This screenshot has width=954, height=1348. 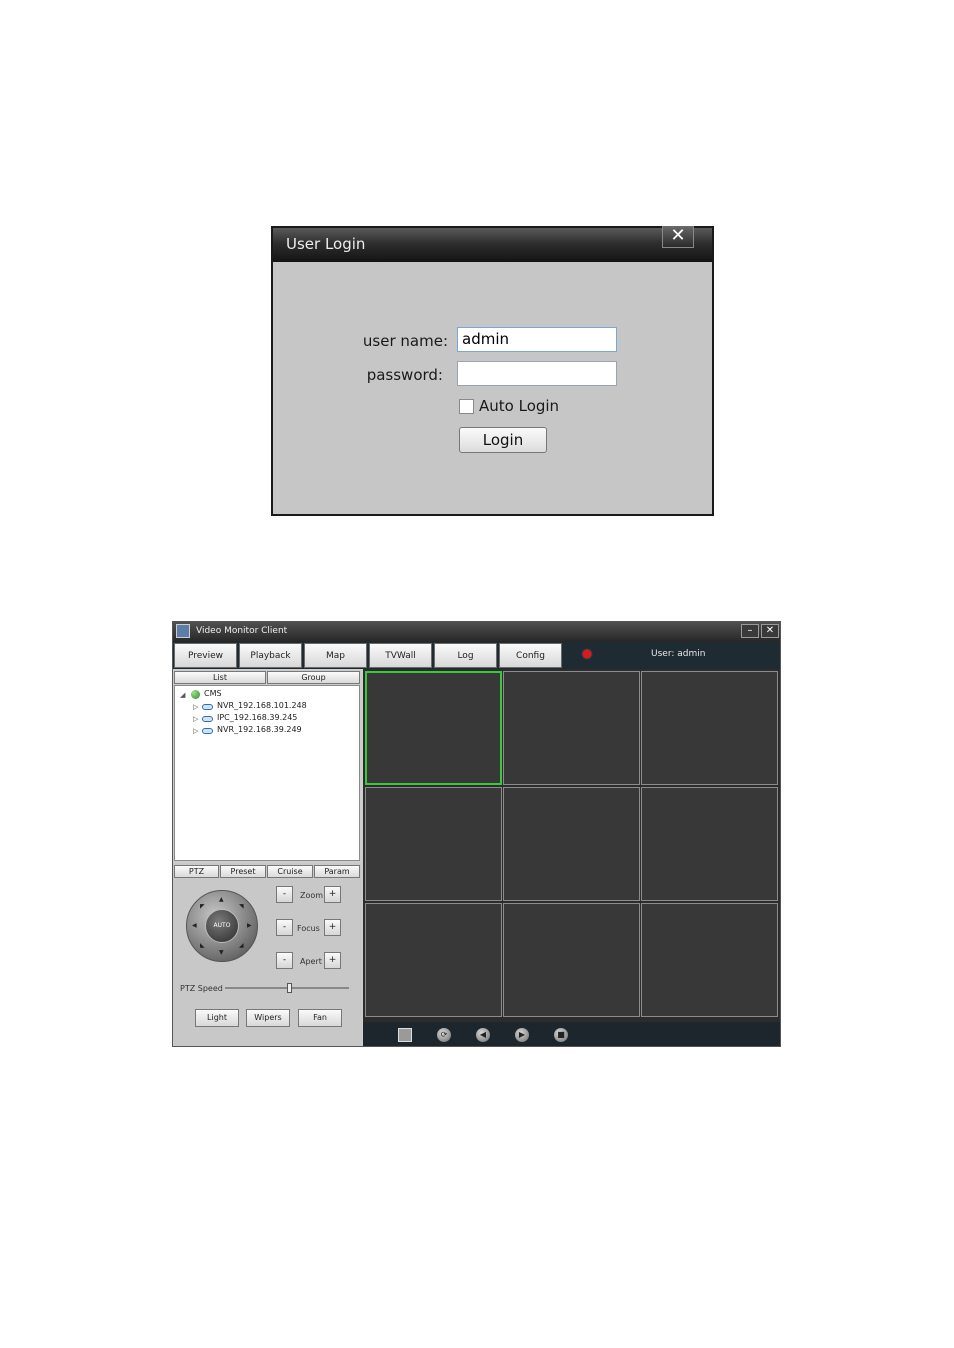 What do you see at coordinates (213, 693) in the screenshot?
I see `tree-root: CMS` at bounding box center [213, 693].